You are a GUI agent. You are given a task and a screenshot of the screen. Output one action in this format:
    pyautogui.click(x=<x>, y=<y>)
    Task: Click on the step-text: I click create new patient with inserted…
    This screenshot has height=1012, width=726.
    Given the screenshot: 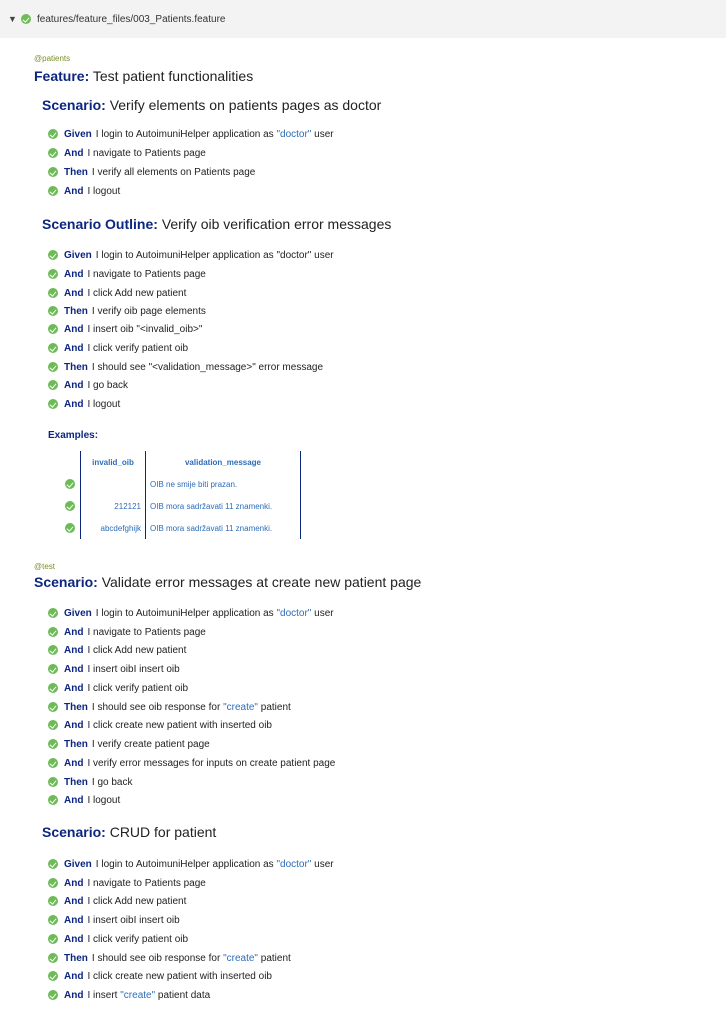 What is the action you would take?
    pyautogui.click(x=179, y=725)
    